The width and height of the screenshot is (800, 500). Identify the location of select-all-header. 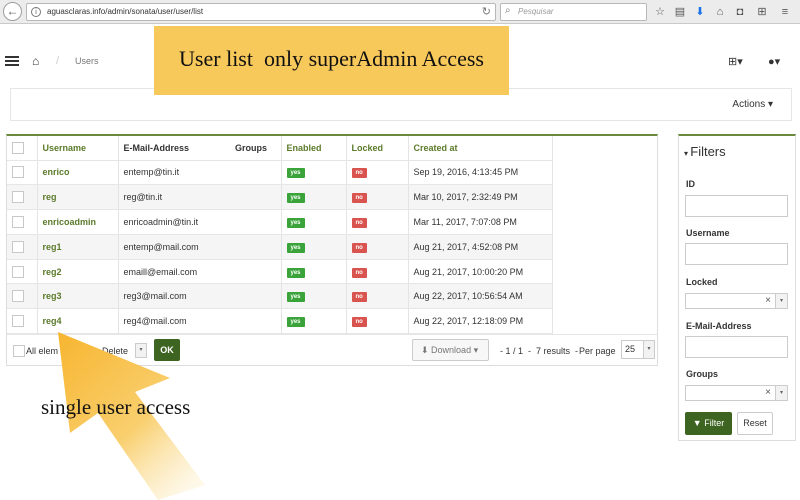
(22, 148).